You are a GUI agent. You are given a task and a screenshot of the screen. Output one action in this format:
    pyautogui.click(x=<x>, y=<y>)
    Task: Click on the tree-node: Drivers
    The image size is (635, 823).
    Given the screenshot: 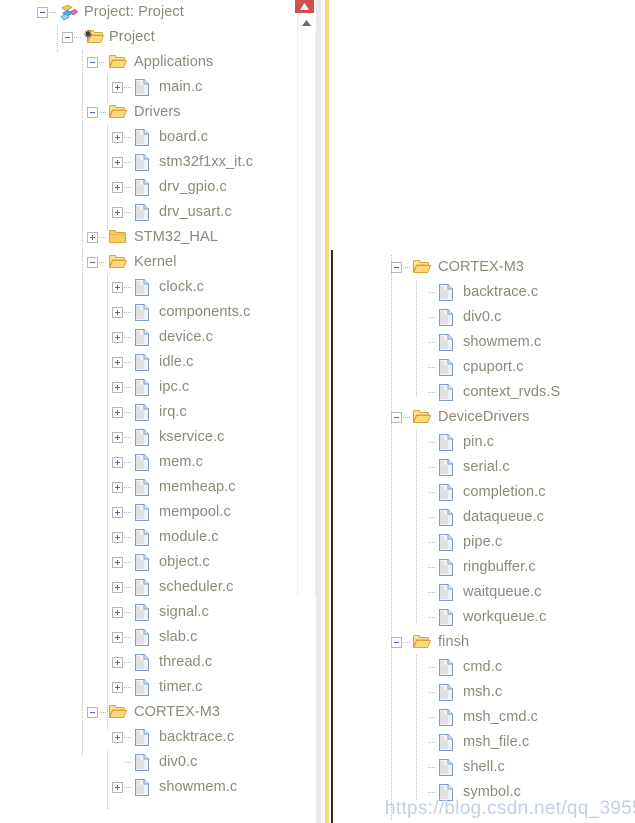 What is the action you would take?
    pyautogui.click(x=150, y=112)
    